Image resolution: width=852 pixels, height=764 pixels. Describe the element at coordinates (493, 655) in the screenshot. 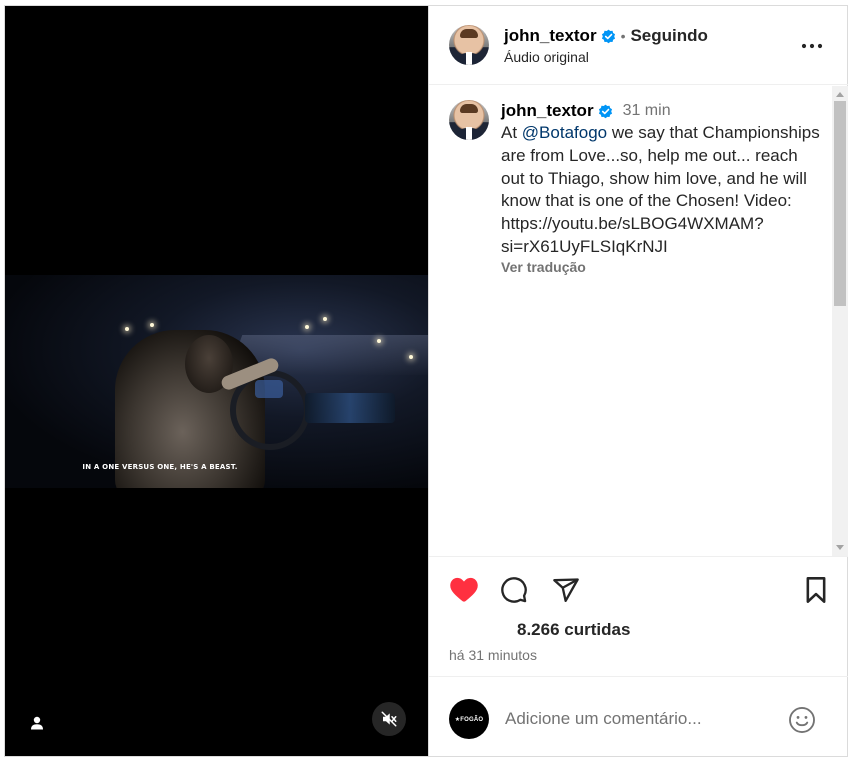

I see `posted-time: há 31 minutos` at that location.